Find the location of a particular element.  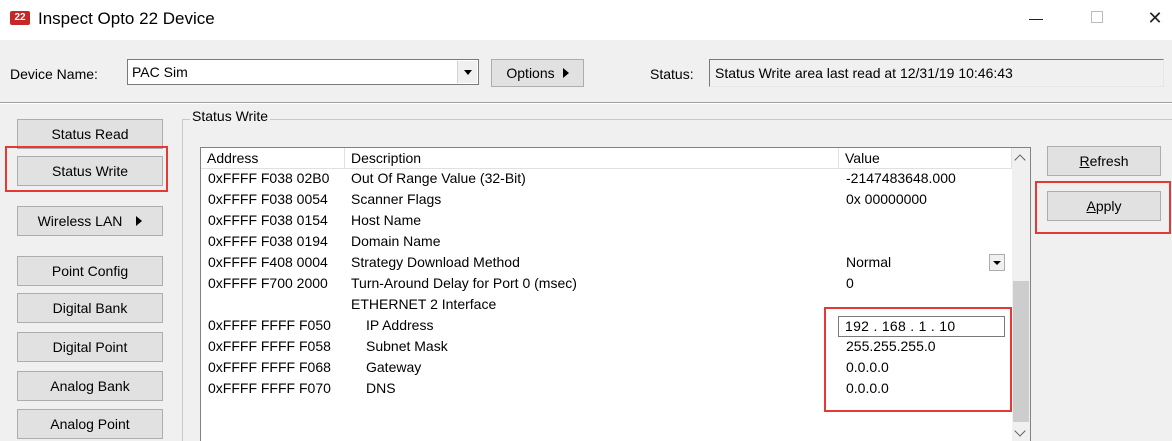

nav-point-config-button: Point Config is located at coordinates (90, 271).